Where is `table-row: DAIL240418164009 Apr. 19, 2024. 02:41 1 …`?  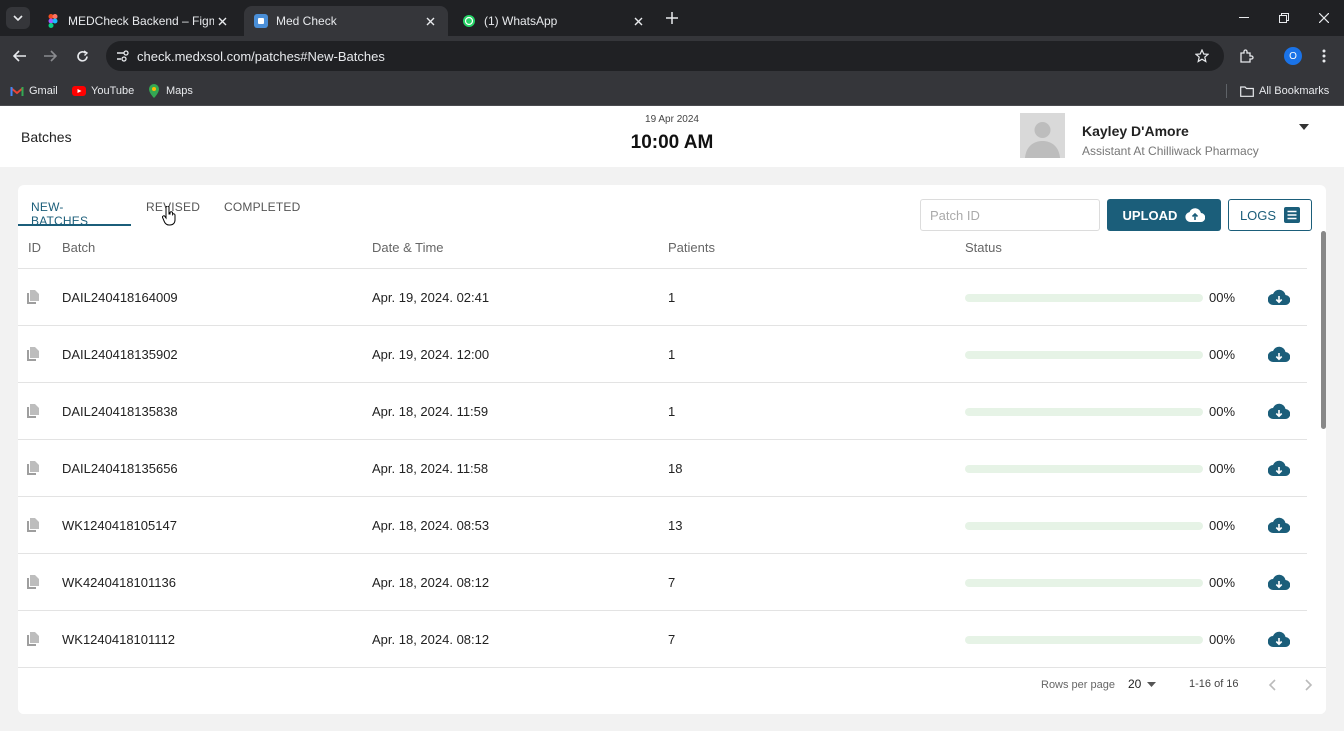 table-row: DAIL240418164009 Apr. 19, 2024. 02:41 1 … is located at coordinates (662, 297).